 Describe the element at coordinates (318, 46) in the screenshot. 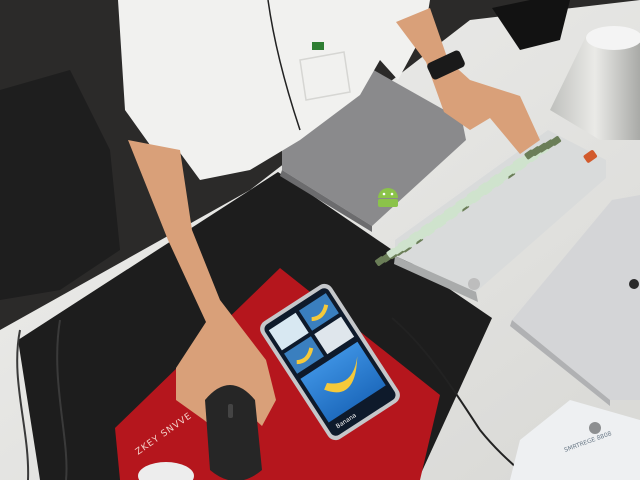

I see `shirt-logo` at that location.